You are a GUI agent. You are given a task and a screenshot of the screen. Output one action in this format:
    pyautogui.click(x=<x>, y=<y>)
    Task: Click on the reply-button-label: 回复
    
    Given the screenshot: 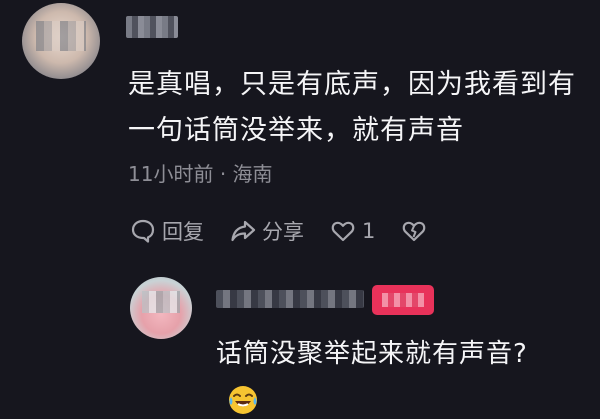 What is the action you would take?
    pyautogui.click(x=183, y=232)
    